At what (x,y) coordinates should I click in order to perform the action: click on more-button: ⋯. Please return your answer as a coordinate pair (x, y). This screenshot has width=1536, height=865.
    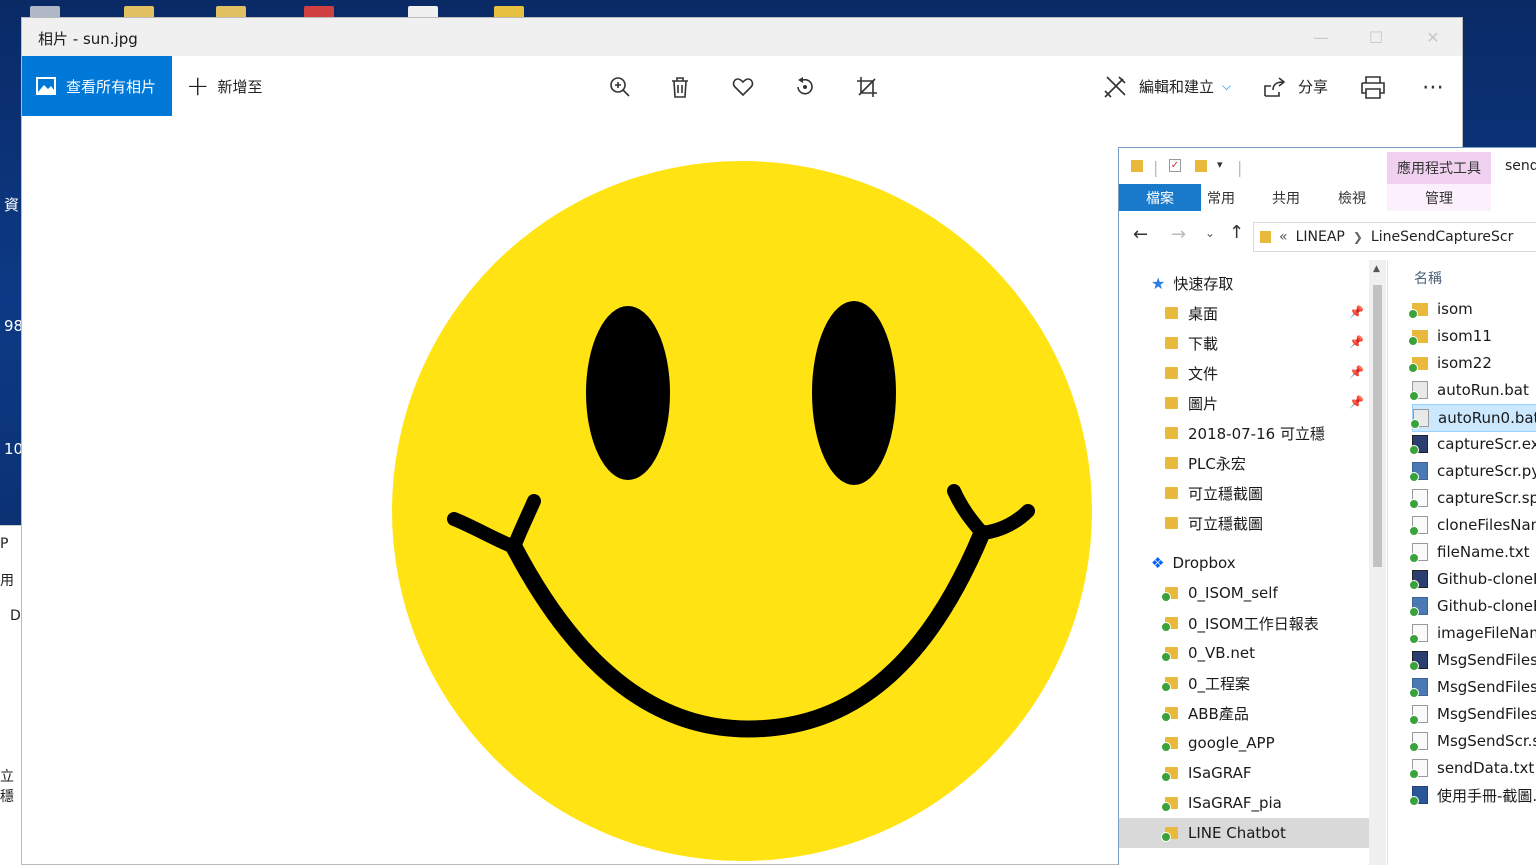
    Looking at the image, I should click on (1433, 87).